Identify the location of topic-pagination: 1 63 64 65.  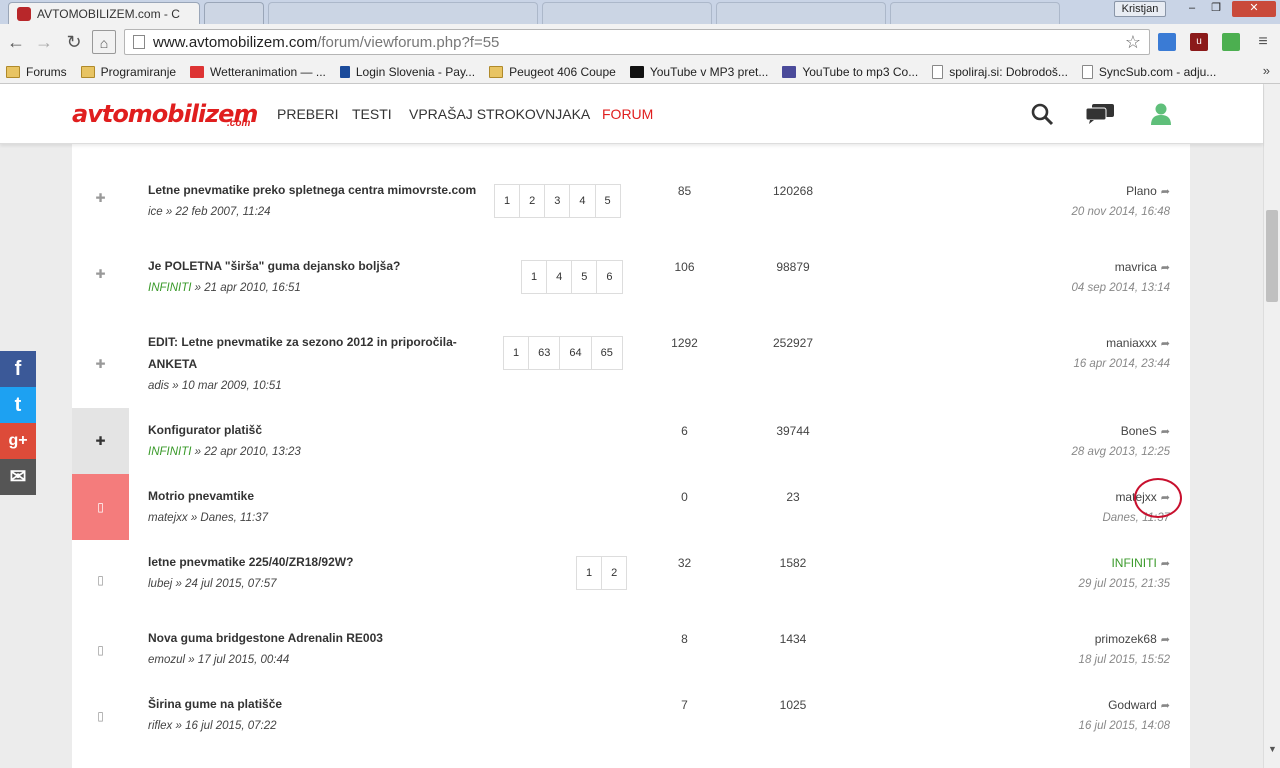
(563, 353).